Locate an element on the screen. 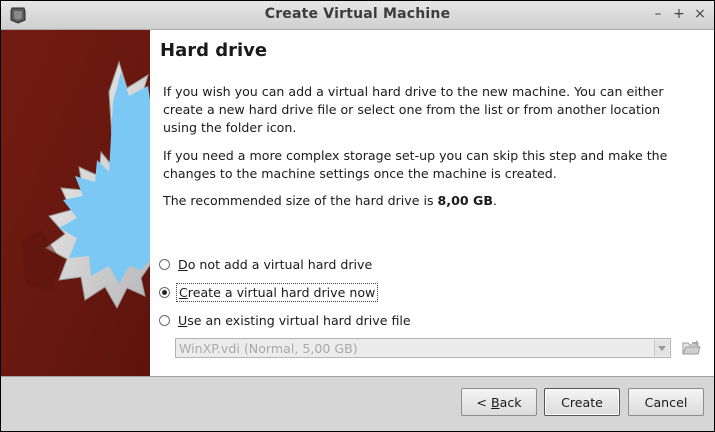  radio-label: Create a virtual hard drive now is located at coordinates (277, 292).